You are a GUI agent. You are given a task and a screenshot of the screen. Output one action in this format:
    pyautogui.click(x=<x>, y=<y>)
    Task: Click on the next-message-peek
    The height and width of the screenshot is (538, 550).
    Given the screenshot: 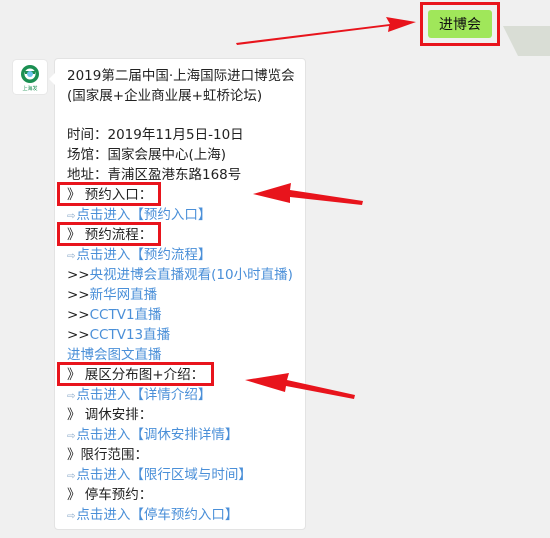 What is the action you would take?
    pyautogui.click(x=526, y=41)
    